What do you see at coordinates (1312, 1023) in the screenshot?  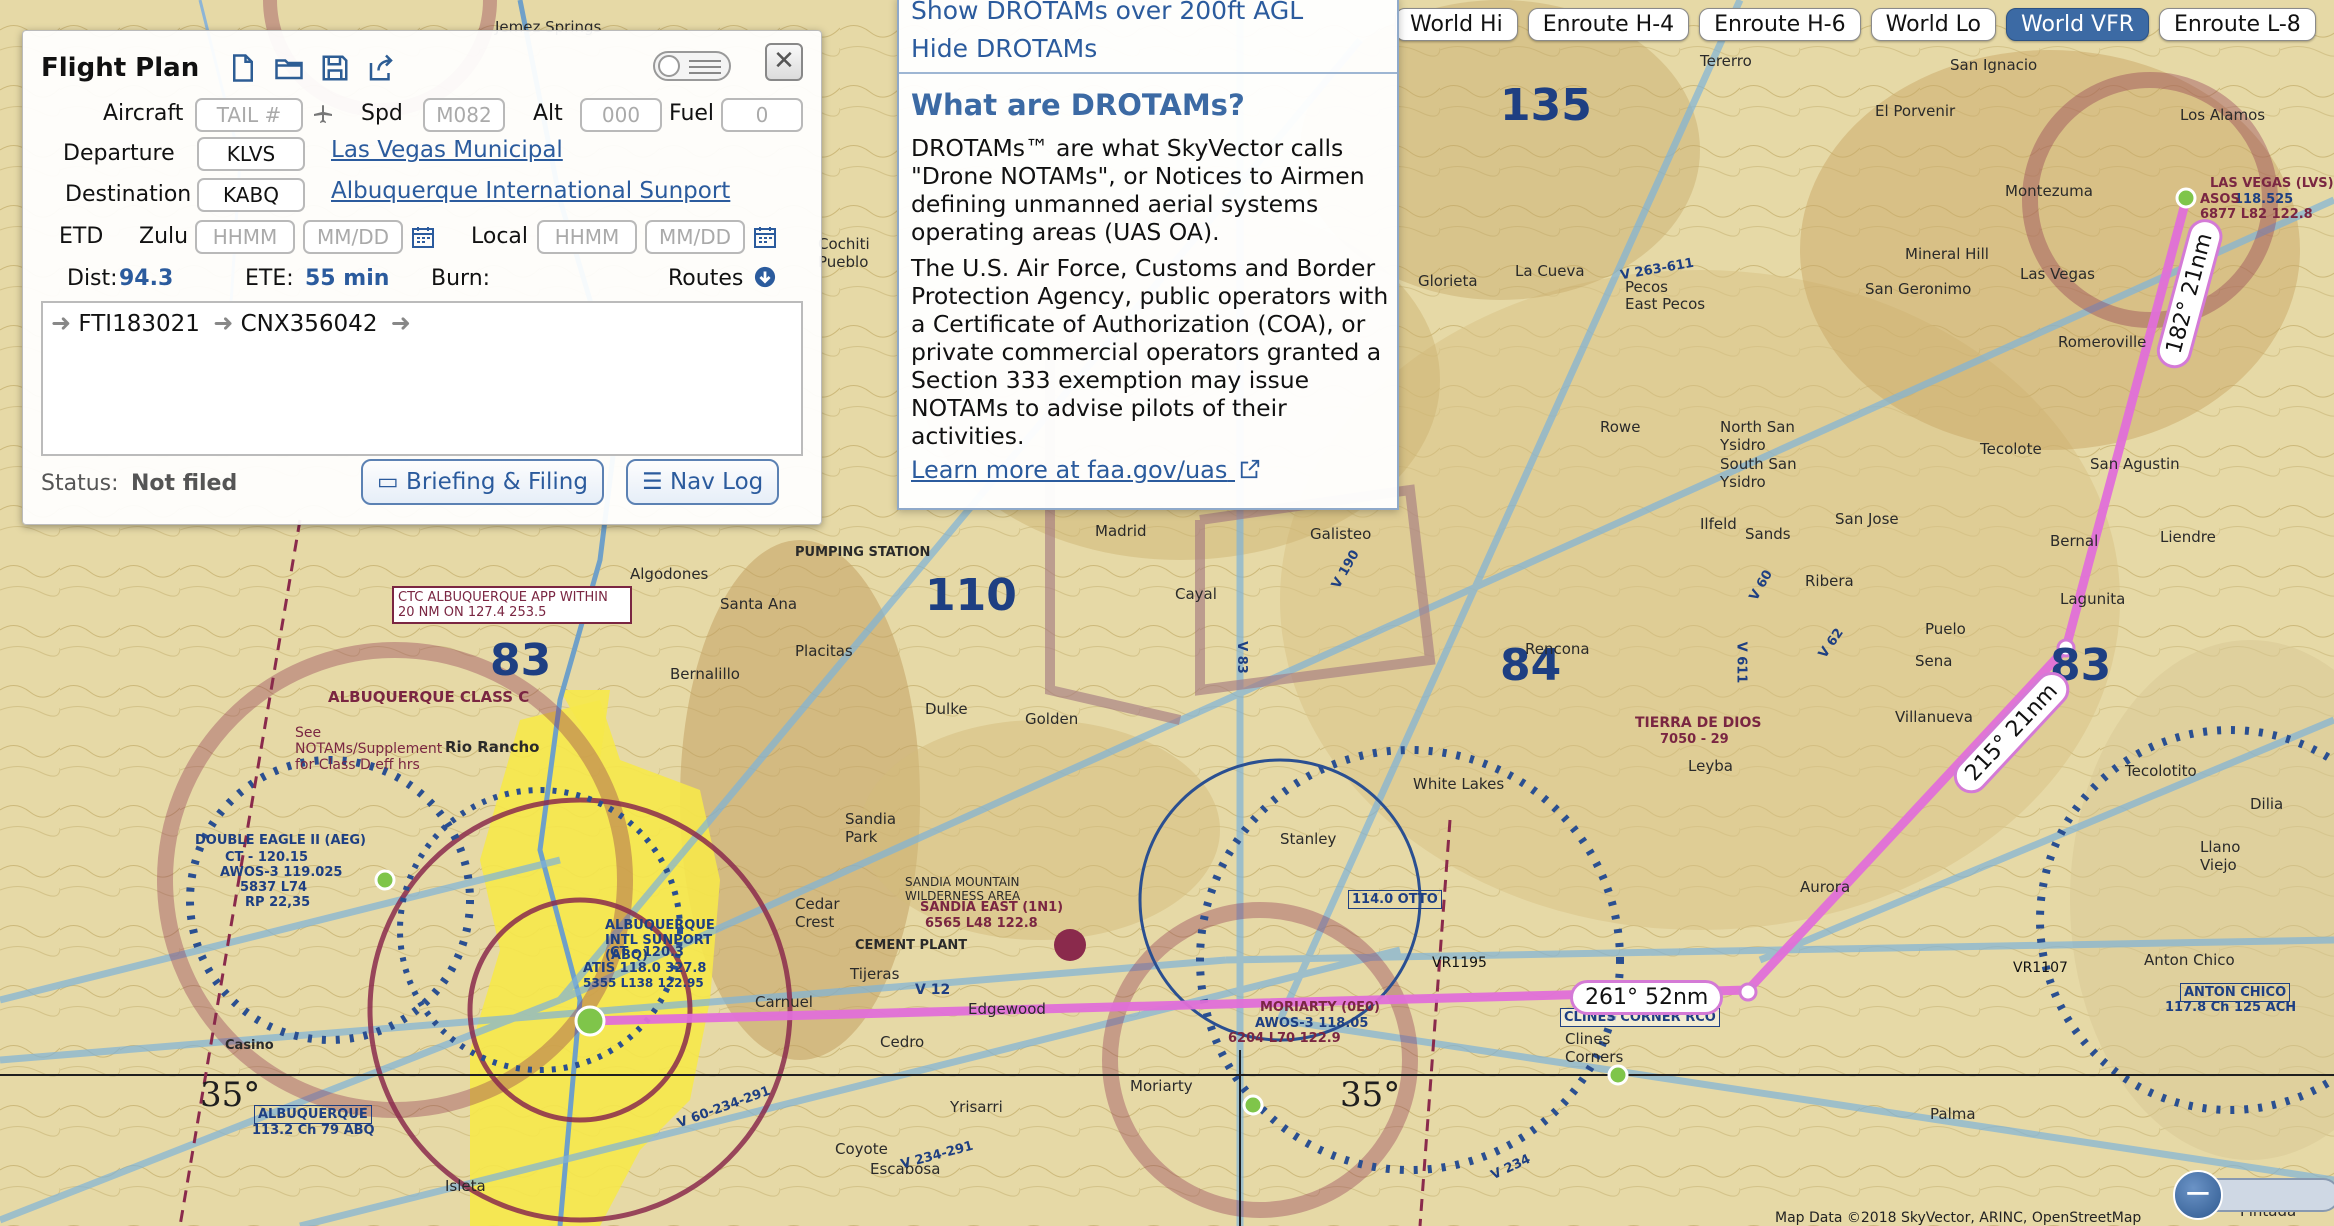 I see `moriarty-awos-label: AWOS-3 118.05` at bounding box center [1312, 1023].